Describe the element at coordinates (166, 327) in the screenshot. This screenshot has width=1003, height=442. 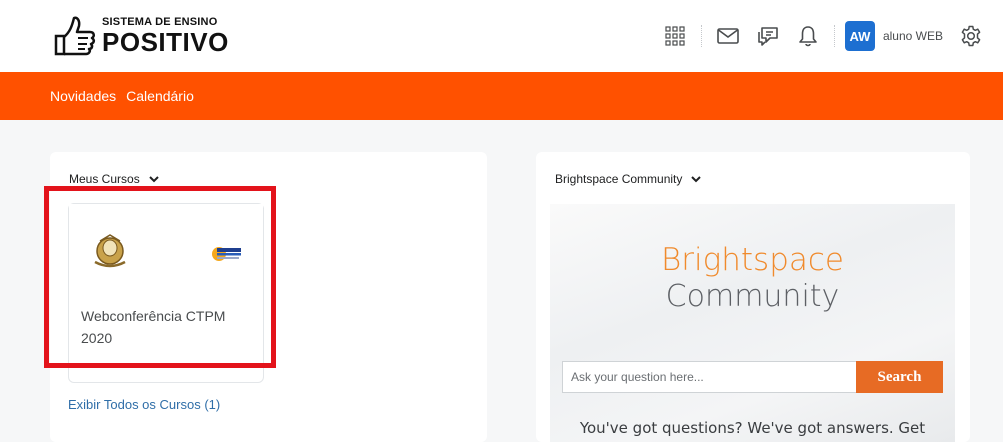
I see `course-name: Webconferência CTPM 2020` at that location.